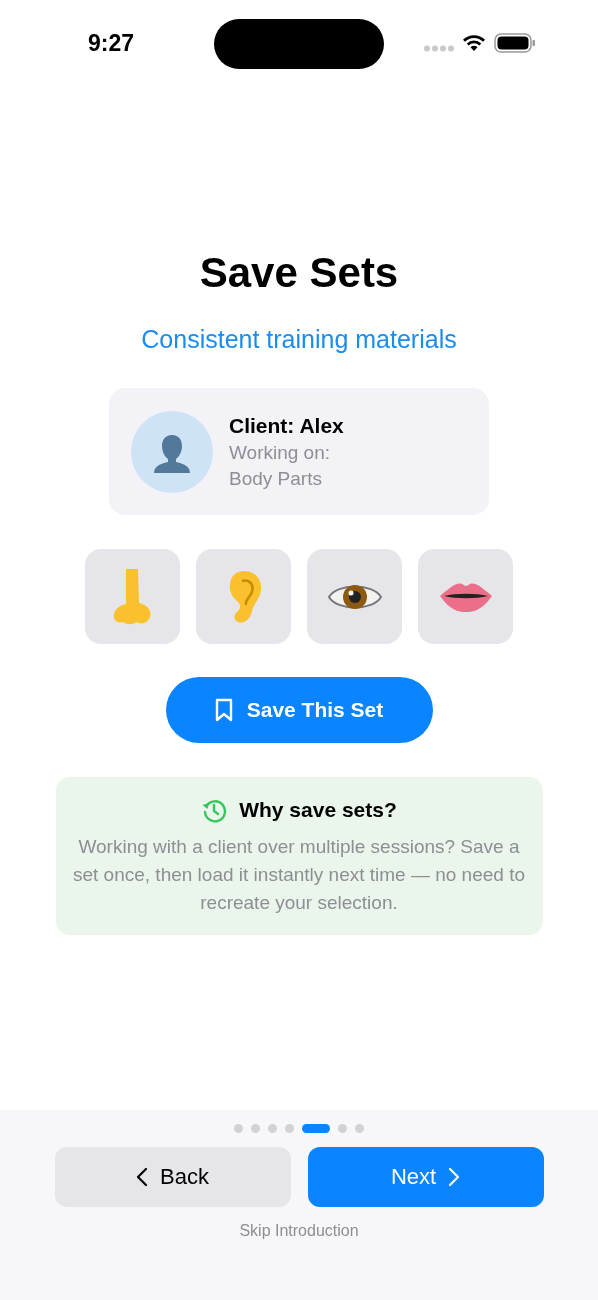  What do you see at coordinates (276, 478) in the screenshot?
I see `topic-text: Body Parts` at bounding box center [276, 478].